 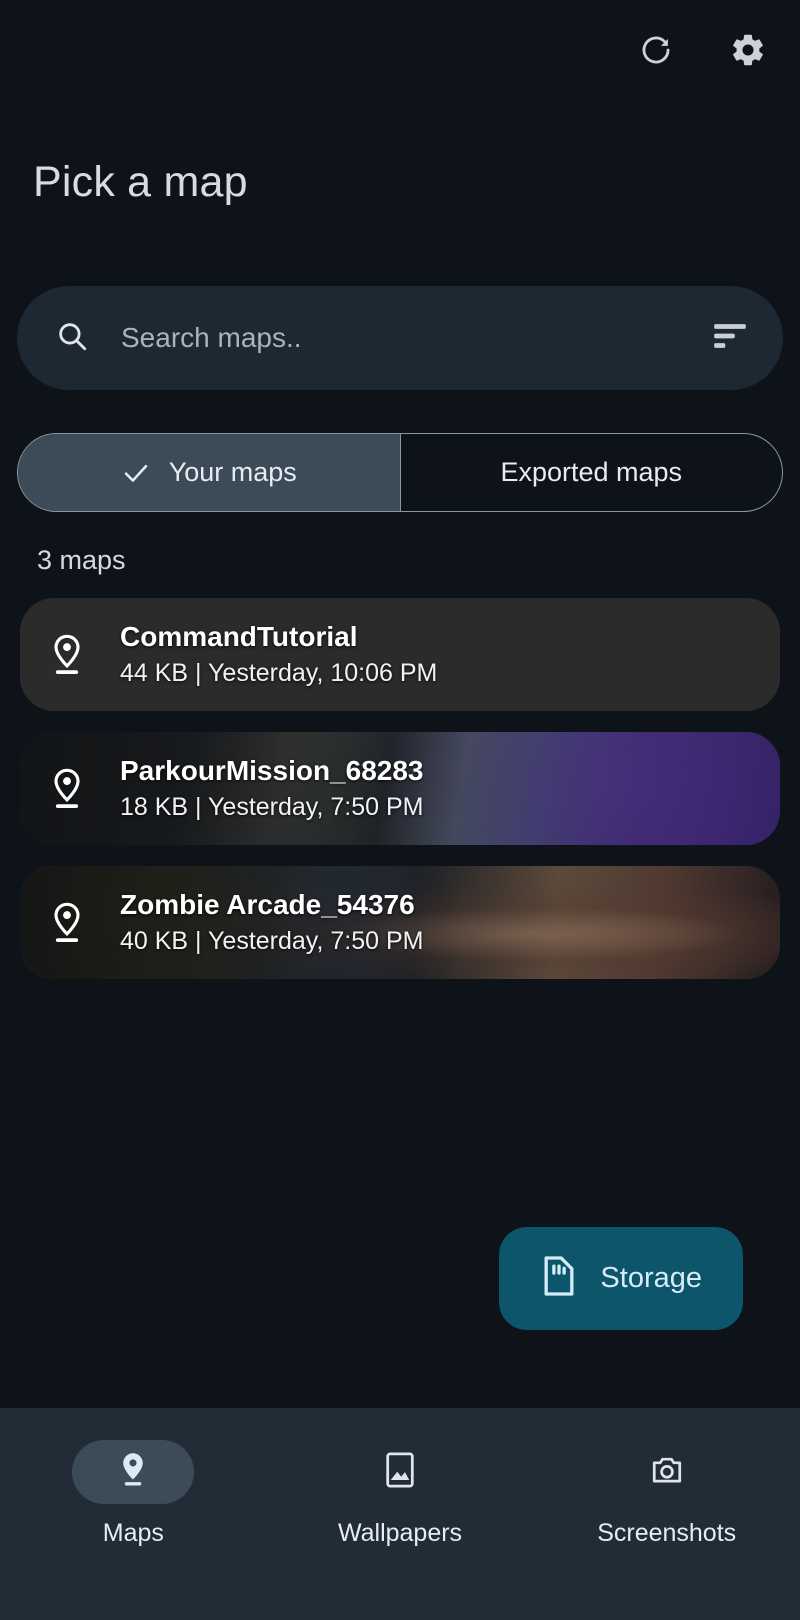 I want to click on nav-item-screenshots-label: Screenshots, so click(x=667, y=1533).